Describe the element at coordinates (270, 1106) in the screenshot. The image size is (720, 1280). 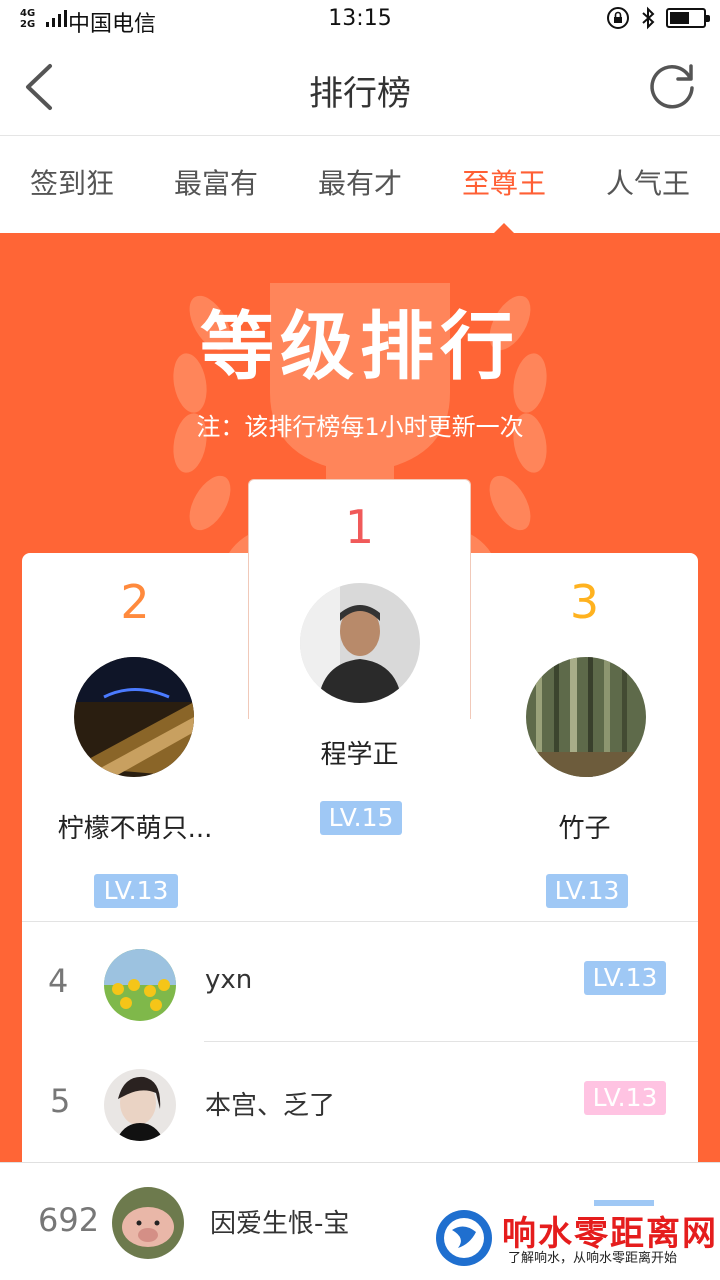
I see `list-item-name: 本宫、乏了` at that location.